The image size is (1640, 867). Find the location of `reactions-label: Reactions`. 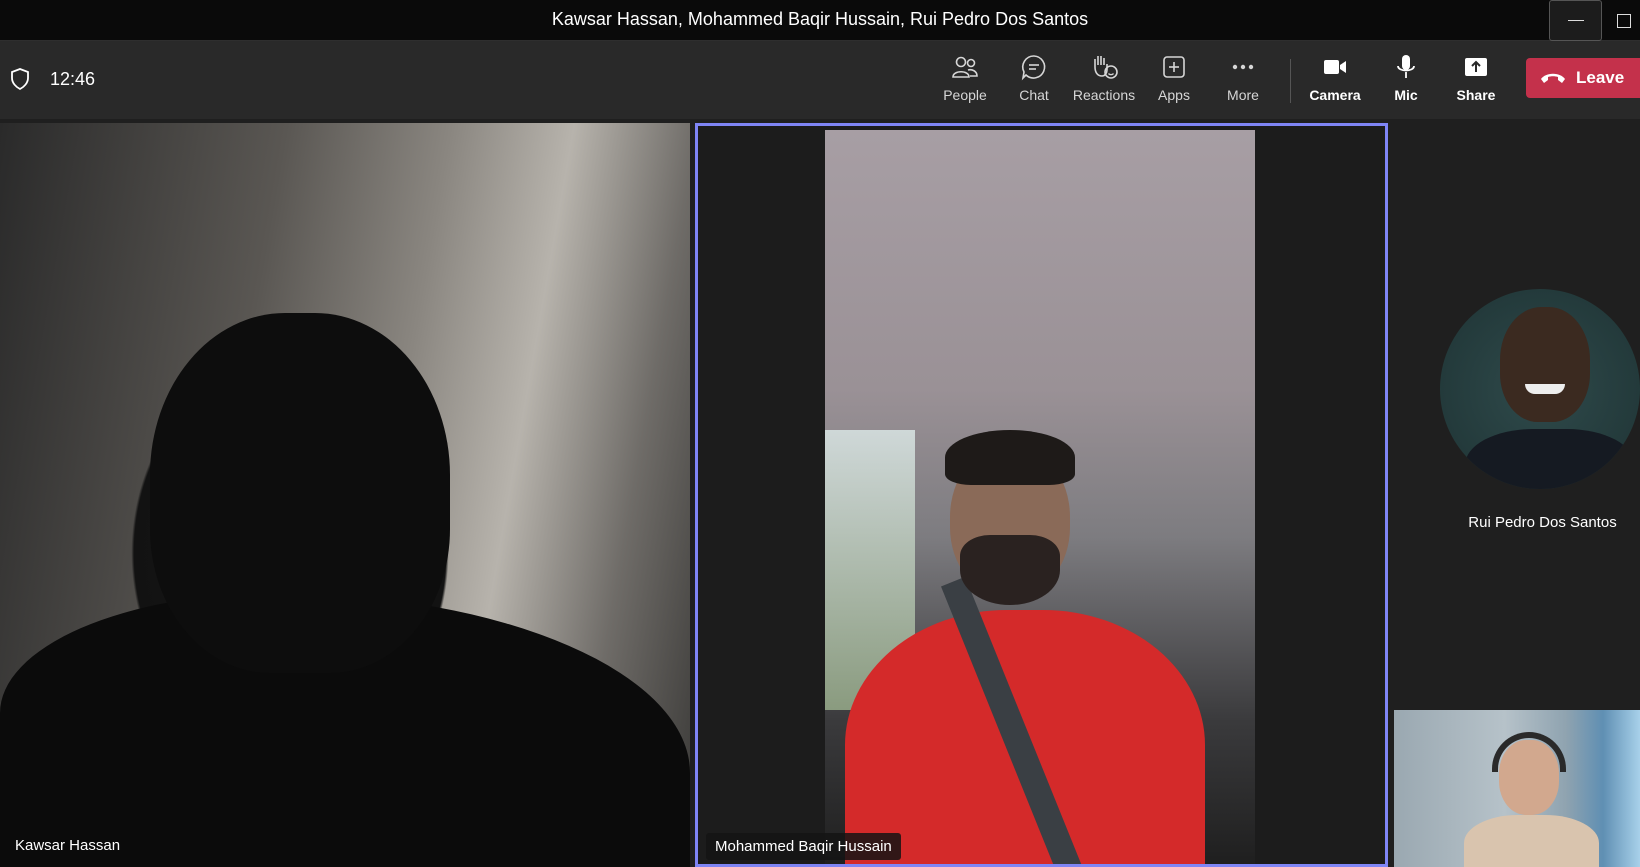

reactions-label: Reactions is located at coordinates (1104, 95).